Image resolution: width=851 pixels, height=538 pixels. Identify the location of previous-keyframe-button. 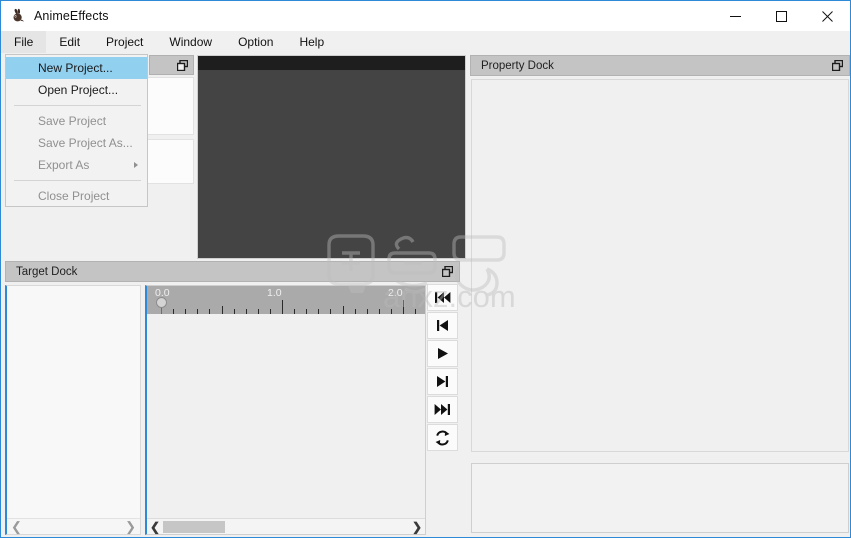
(442, 325).